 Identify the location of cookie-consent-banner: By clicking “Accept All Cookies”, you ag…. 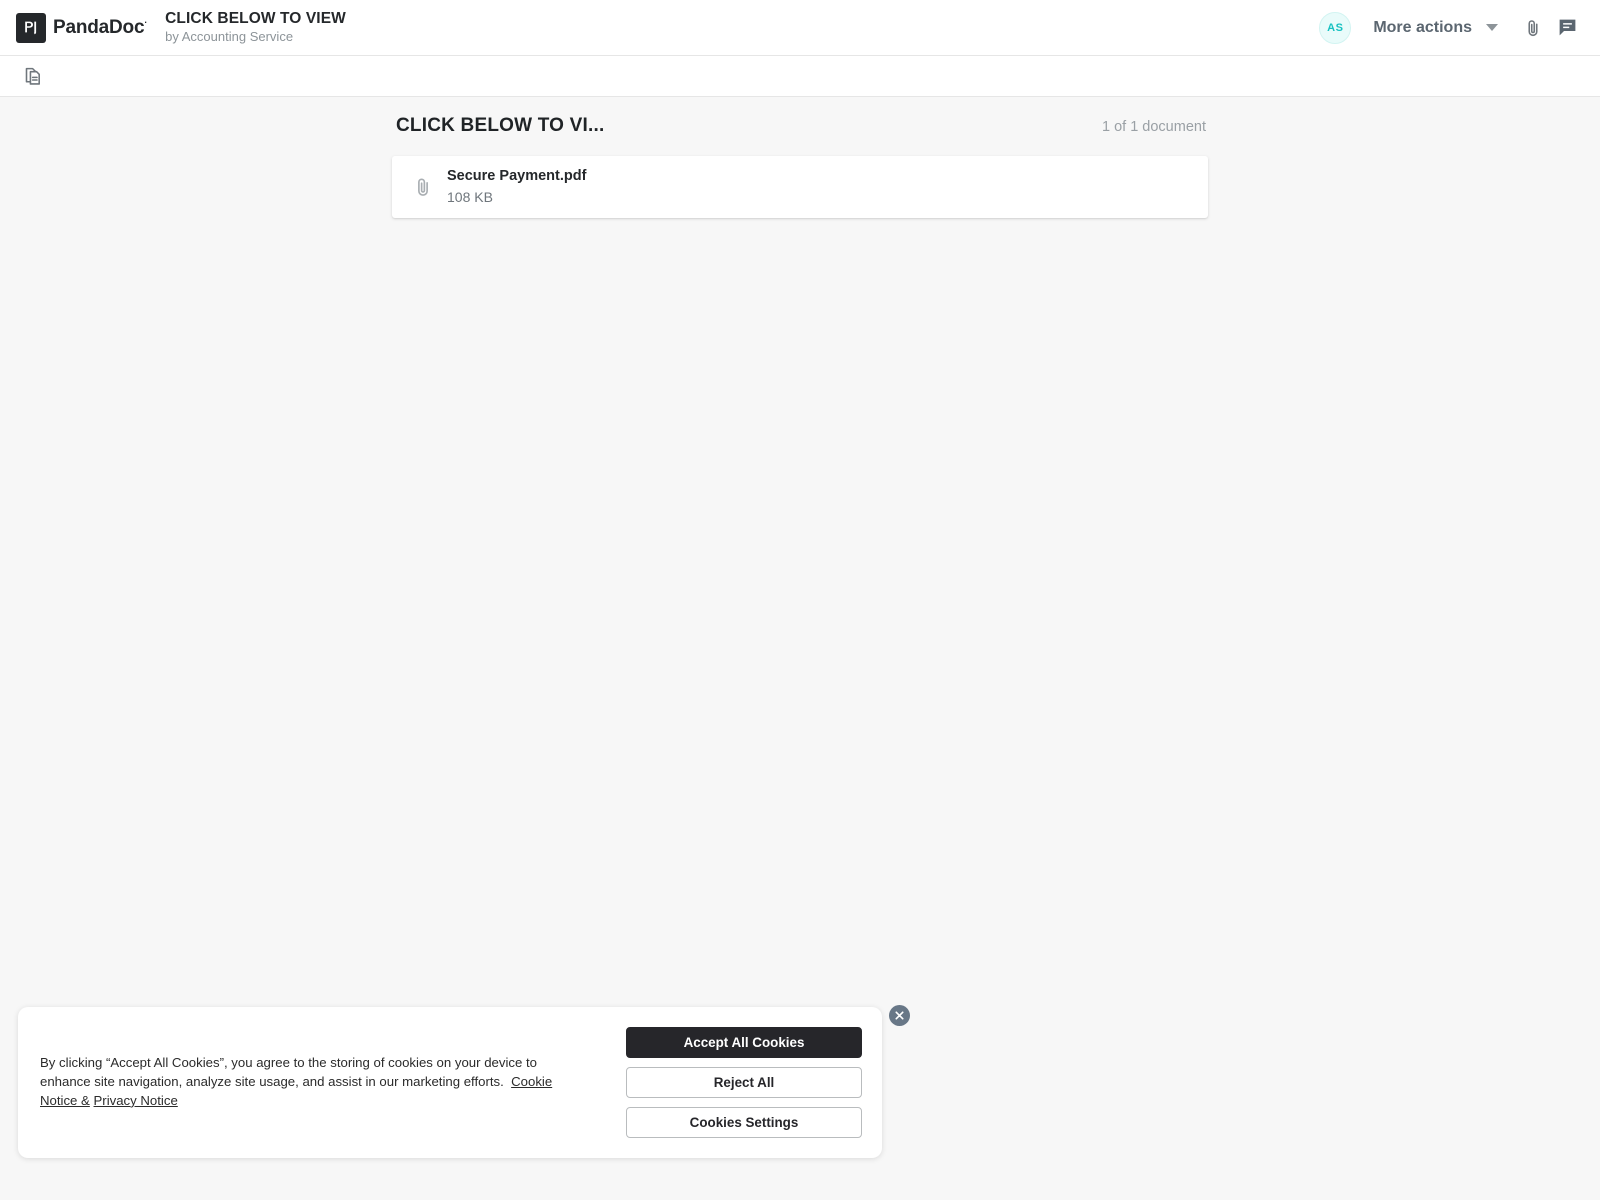
(450, 1082).